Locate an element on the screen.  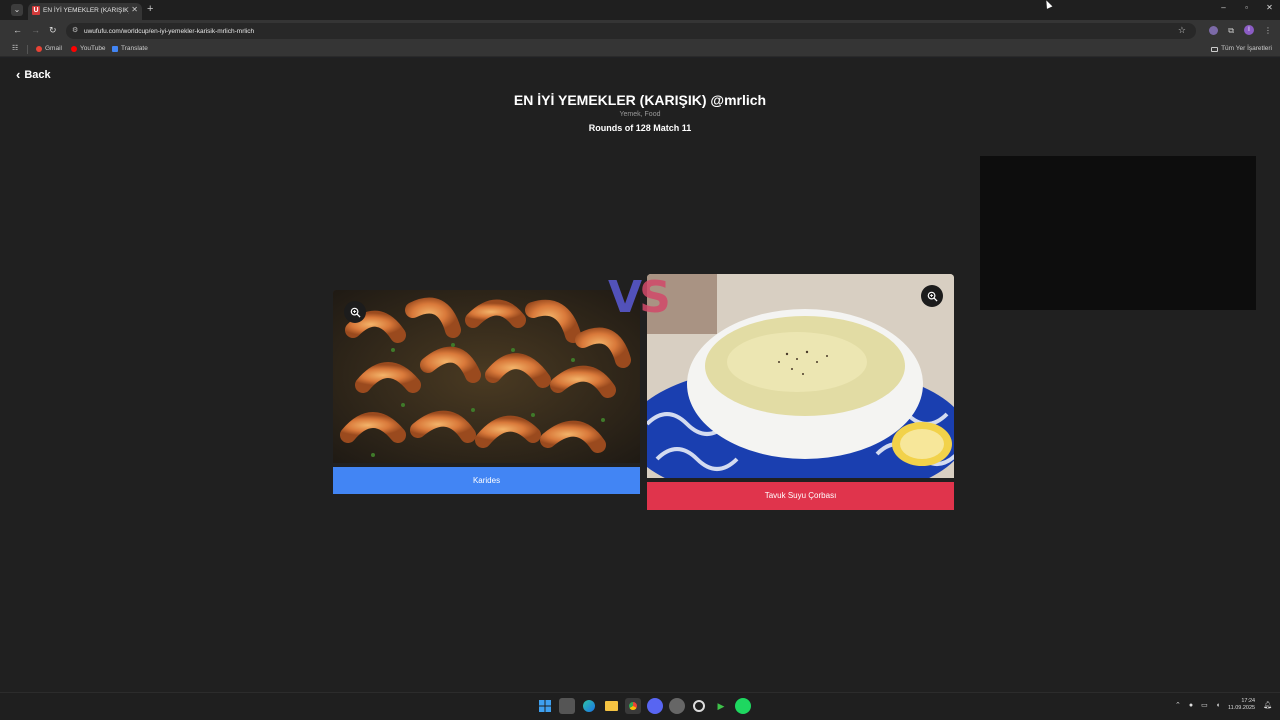
tab-search-button: ⌄ is located at coordinates (17, 10).